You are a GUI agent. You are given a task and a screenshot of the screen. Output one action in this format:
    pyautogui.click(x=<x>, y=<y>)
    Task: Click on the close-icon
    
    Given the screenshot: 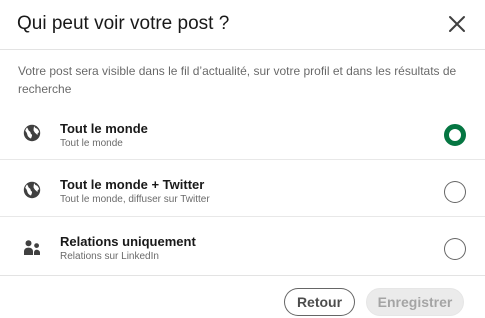 What is the action you would take?
    pyautogui.click(x=457, y=24)
    